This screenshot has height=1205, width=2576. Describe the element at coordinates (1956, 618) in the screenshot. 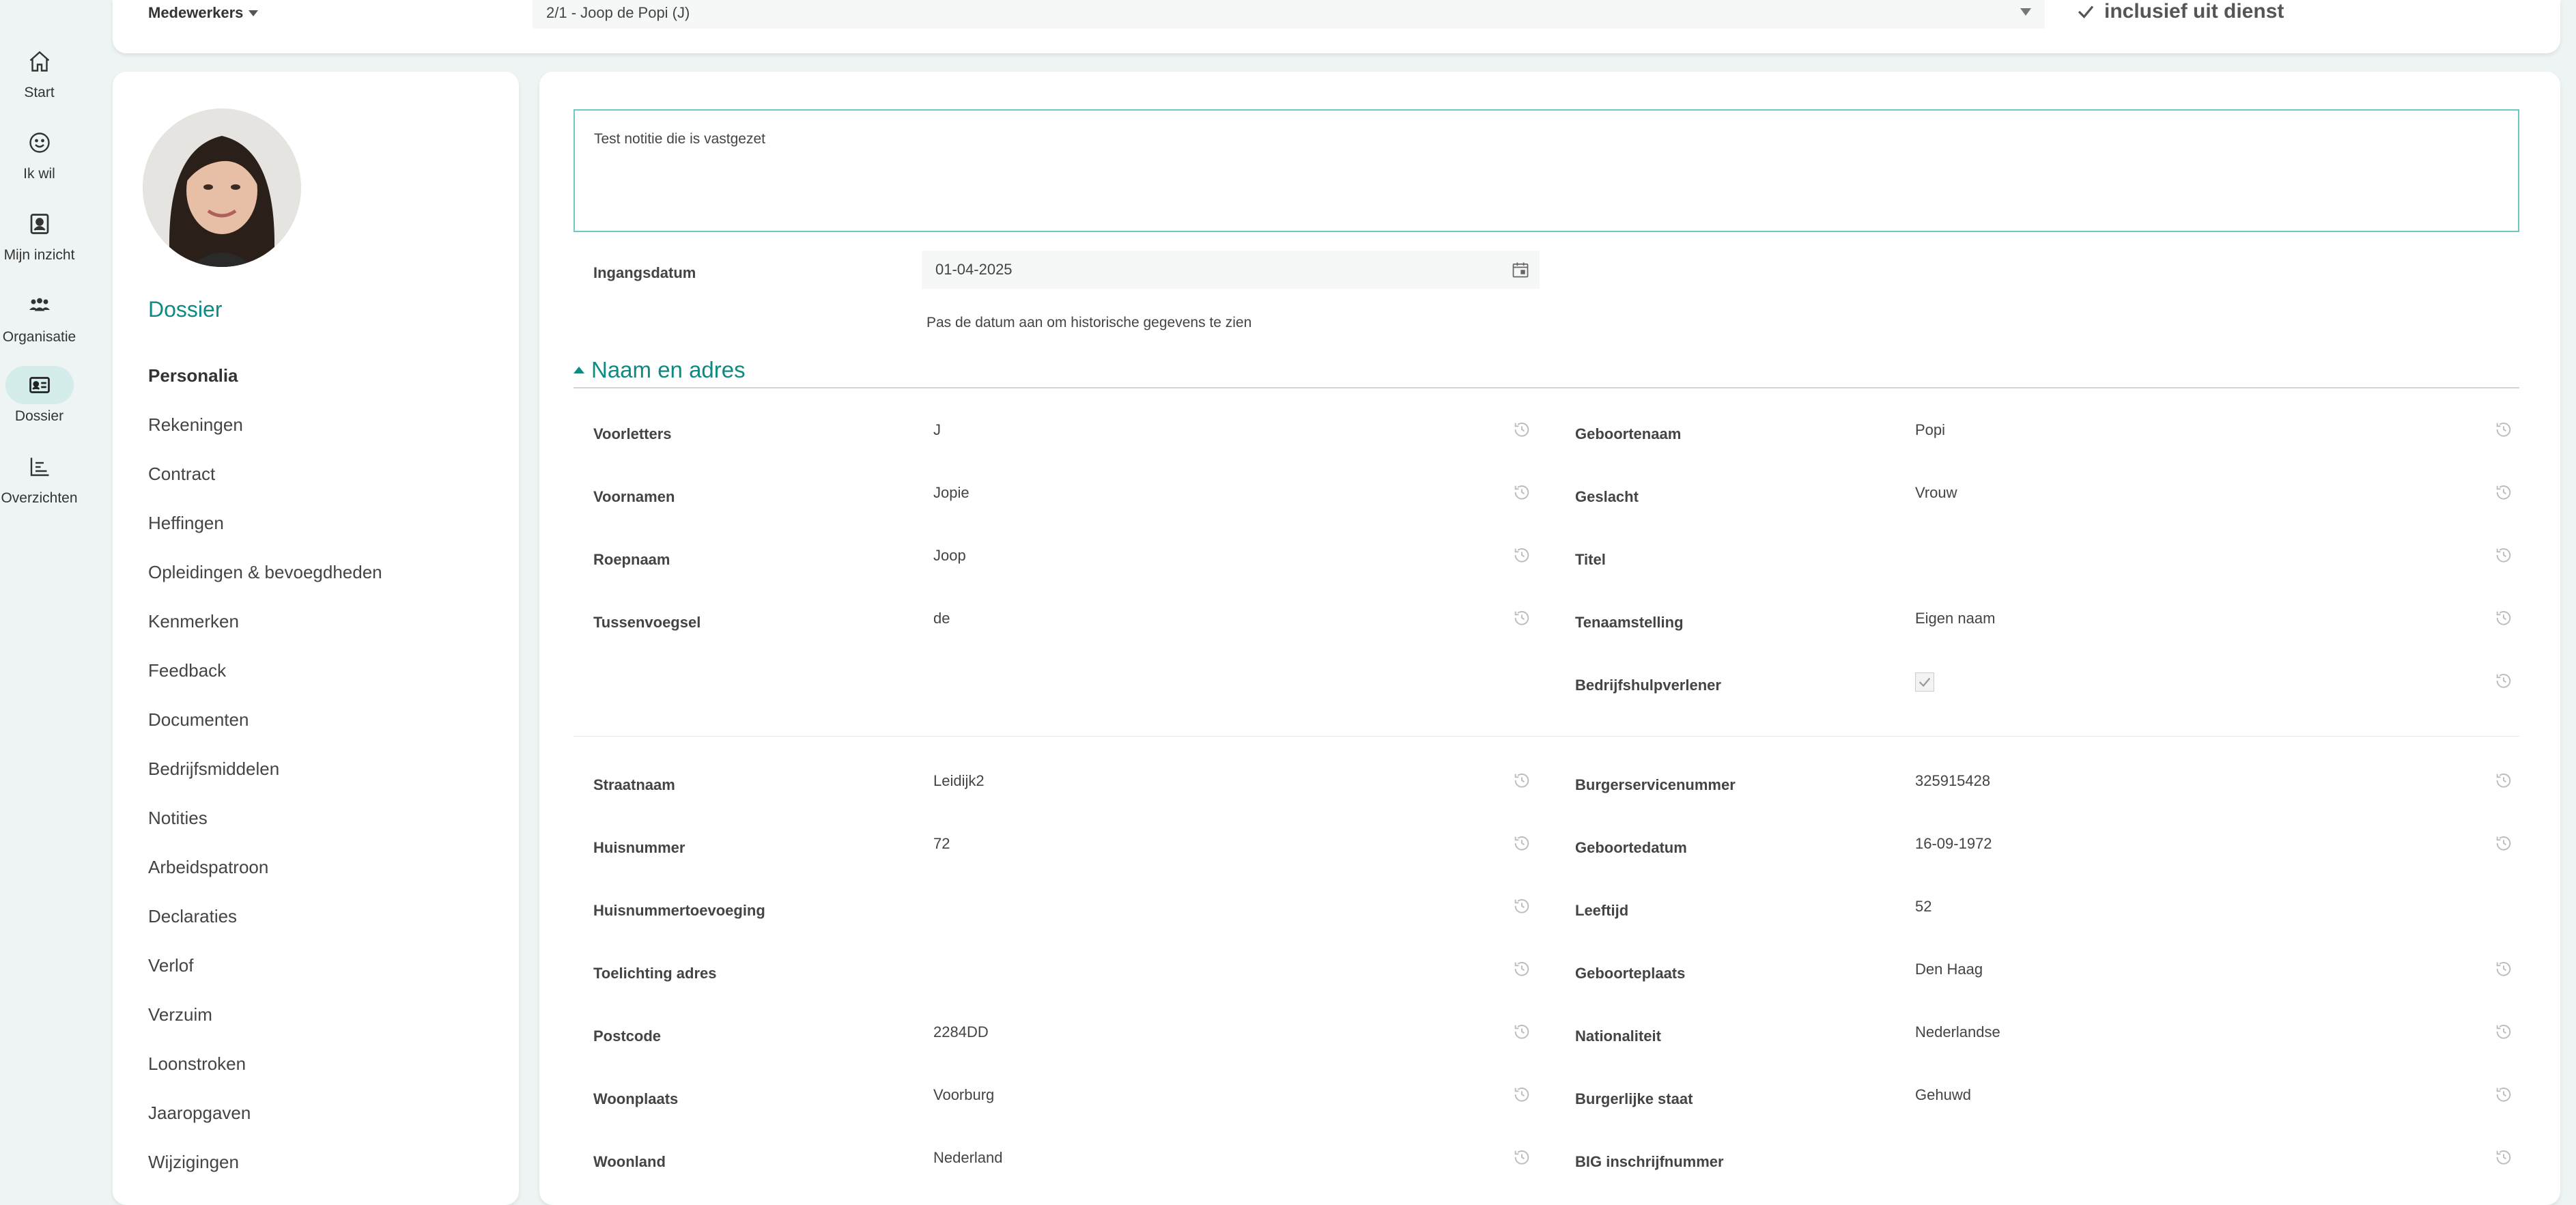

I see `field-value: Eigen naam` at that location.